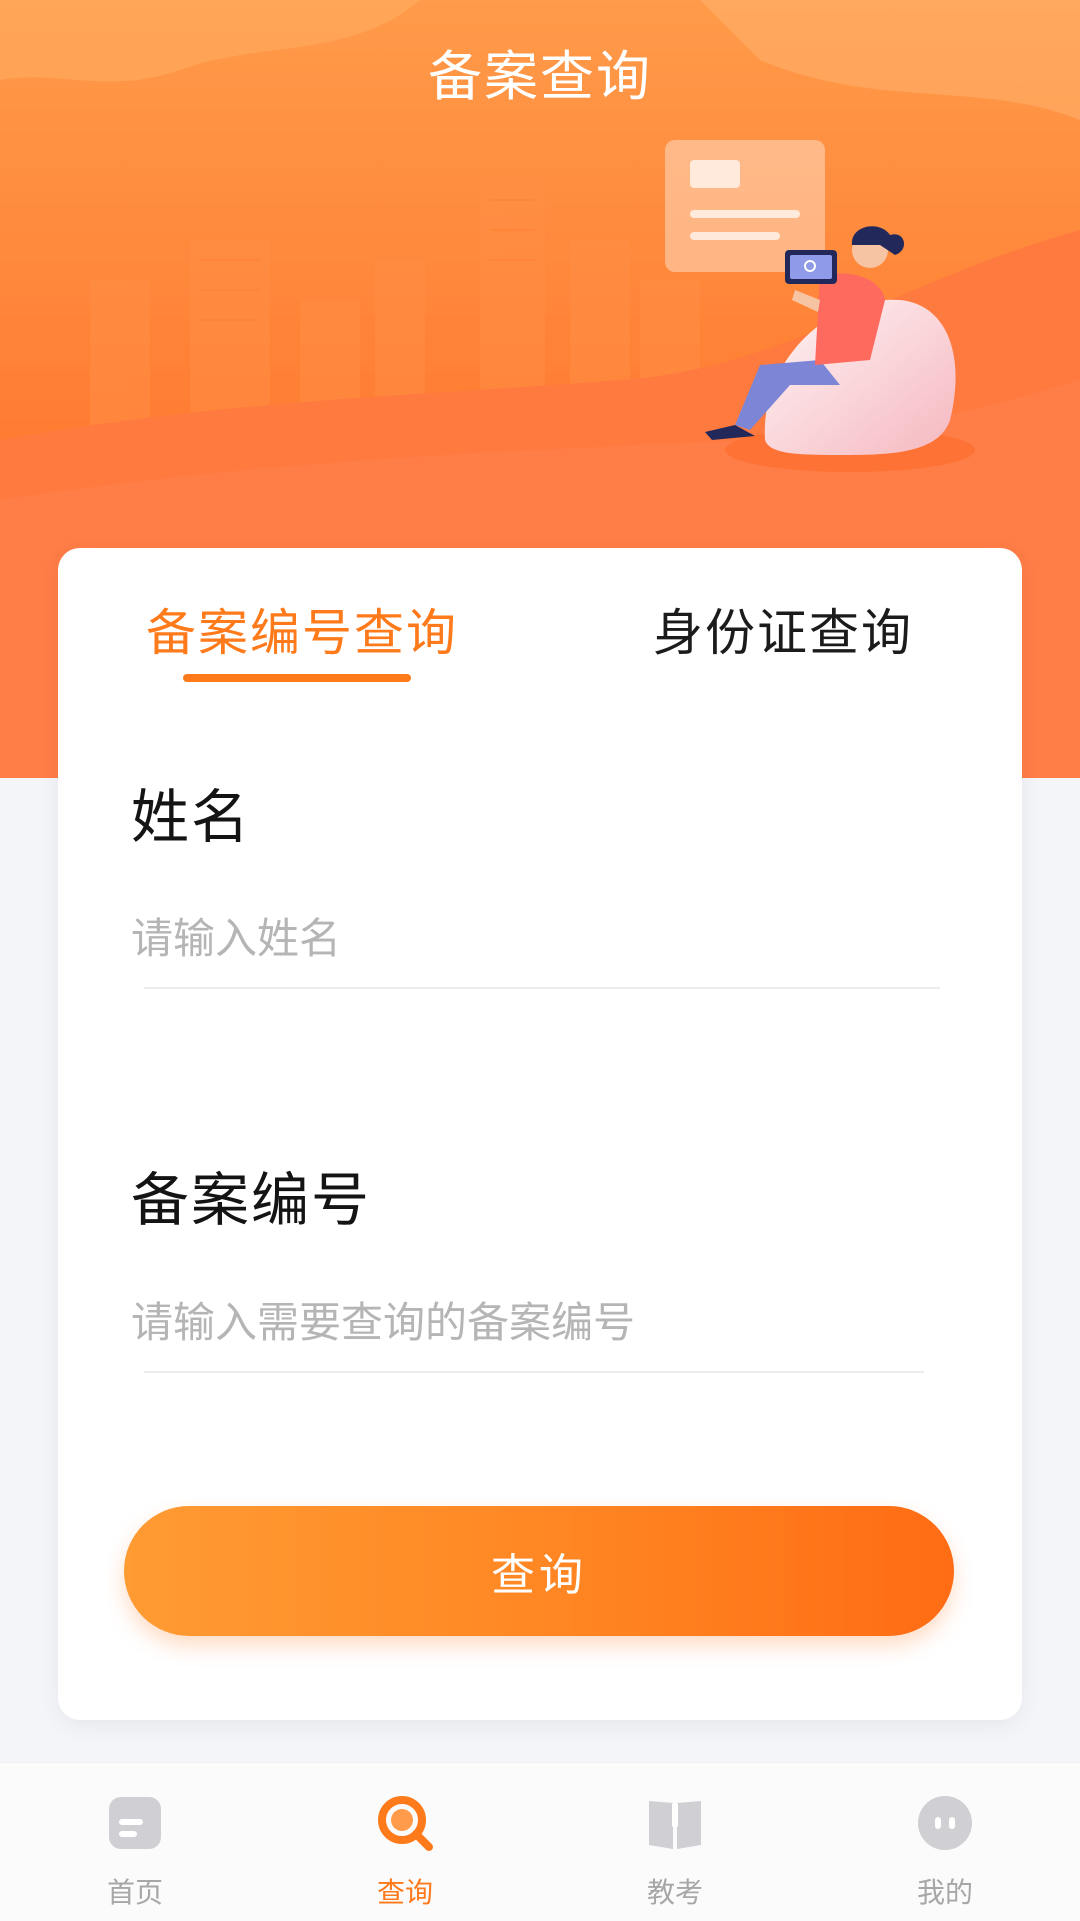  I want to click on name-field-label: 姓名, so click(191, 817).